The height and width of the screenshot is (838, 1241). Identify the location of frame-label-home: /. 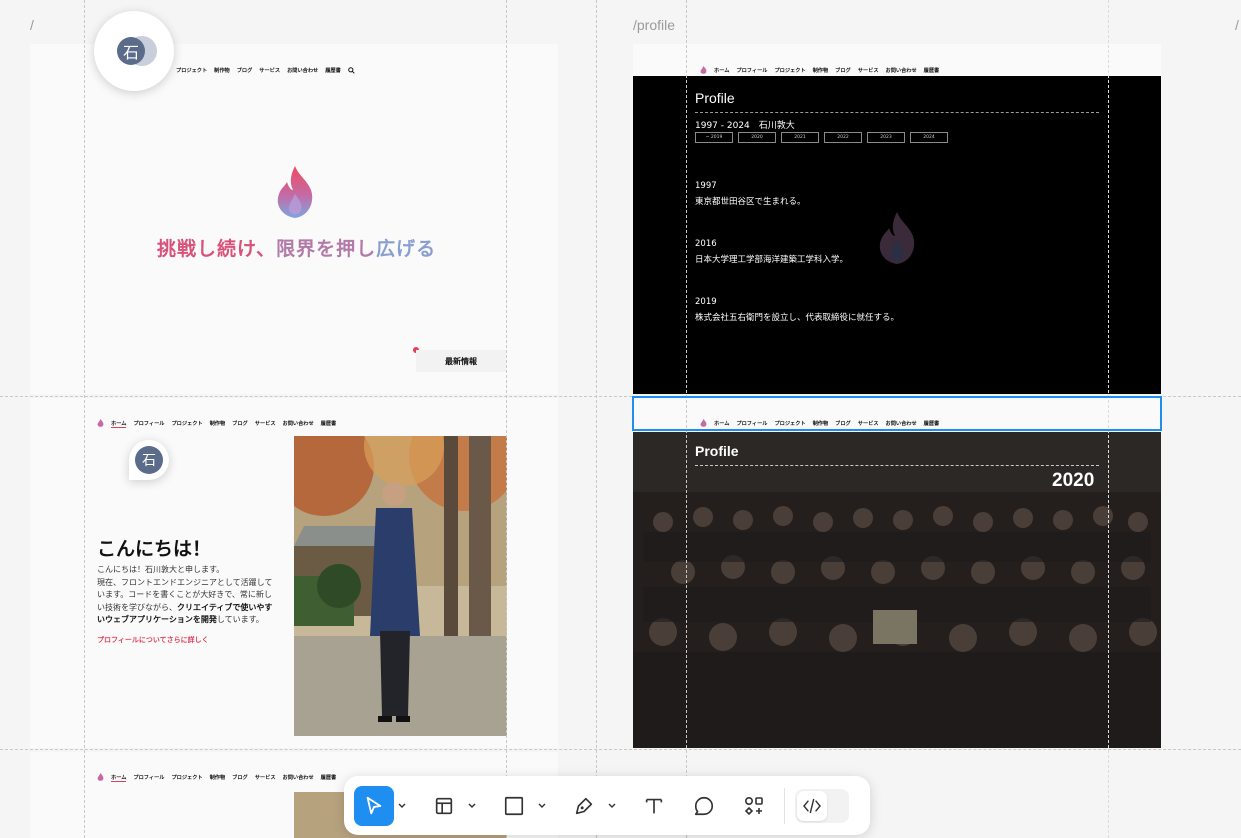
(32, 25).